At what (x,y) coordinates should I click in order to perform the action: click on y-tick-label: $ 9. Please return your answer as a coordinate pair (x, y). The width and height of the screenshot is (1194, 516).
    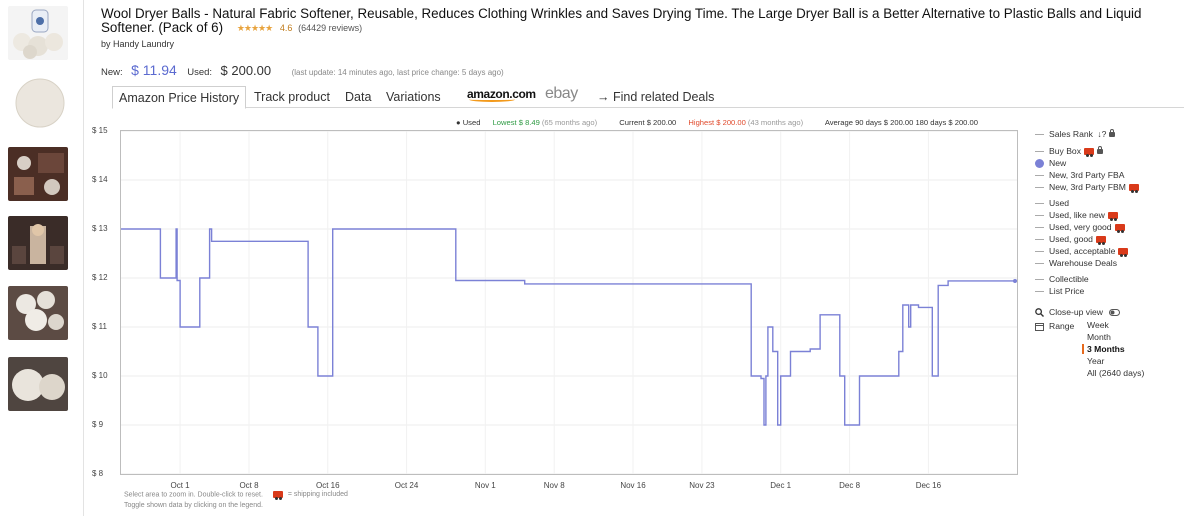
    Looking at the image, I should click on (98, 424).